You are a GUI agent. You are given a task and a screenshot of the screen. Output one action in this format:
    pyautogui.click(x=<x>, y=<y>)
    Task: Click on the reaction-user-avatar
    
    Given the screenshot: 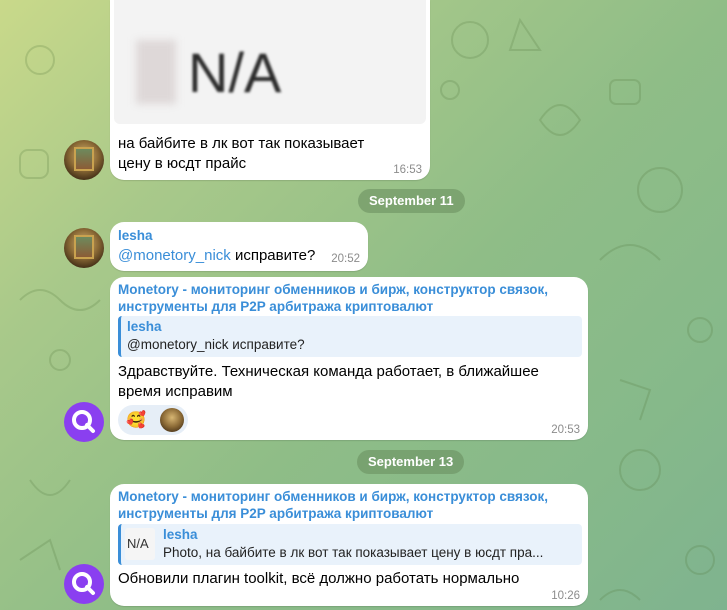 What is the action you would take?
    pyautogui.click(x=172, y=420)
    